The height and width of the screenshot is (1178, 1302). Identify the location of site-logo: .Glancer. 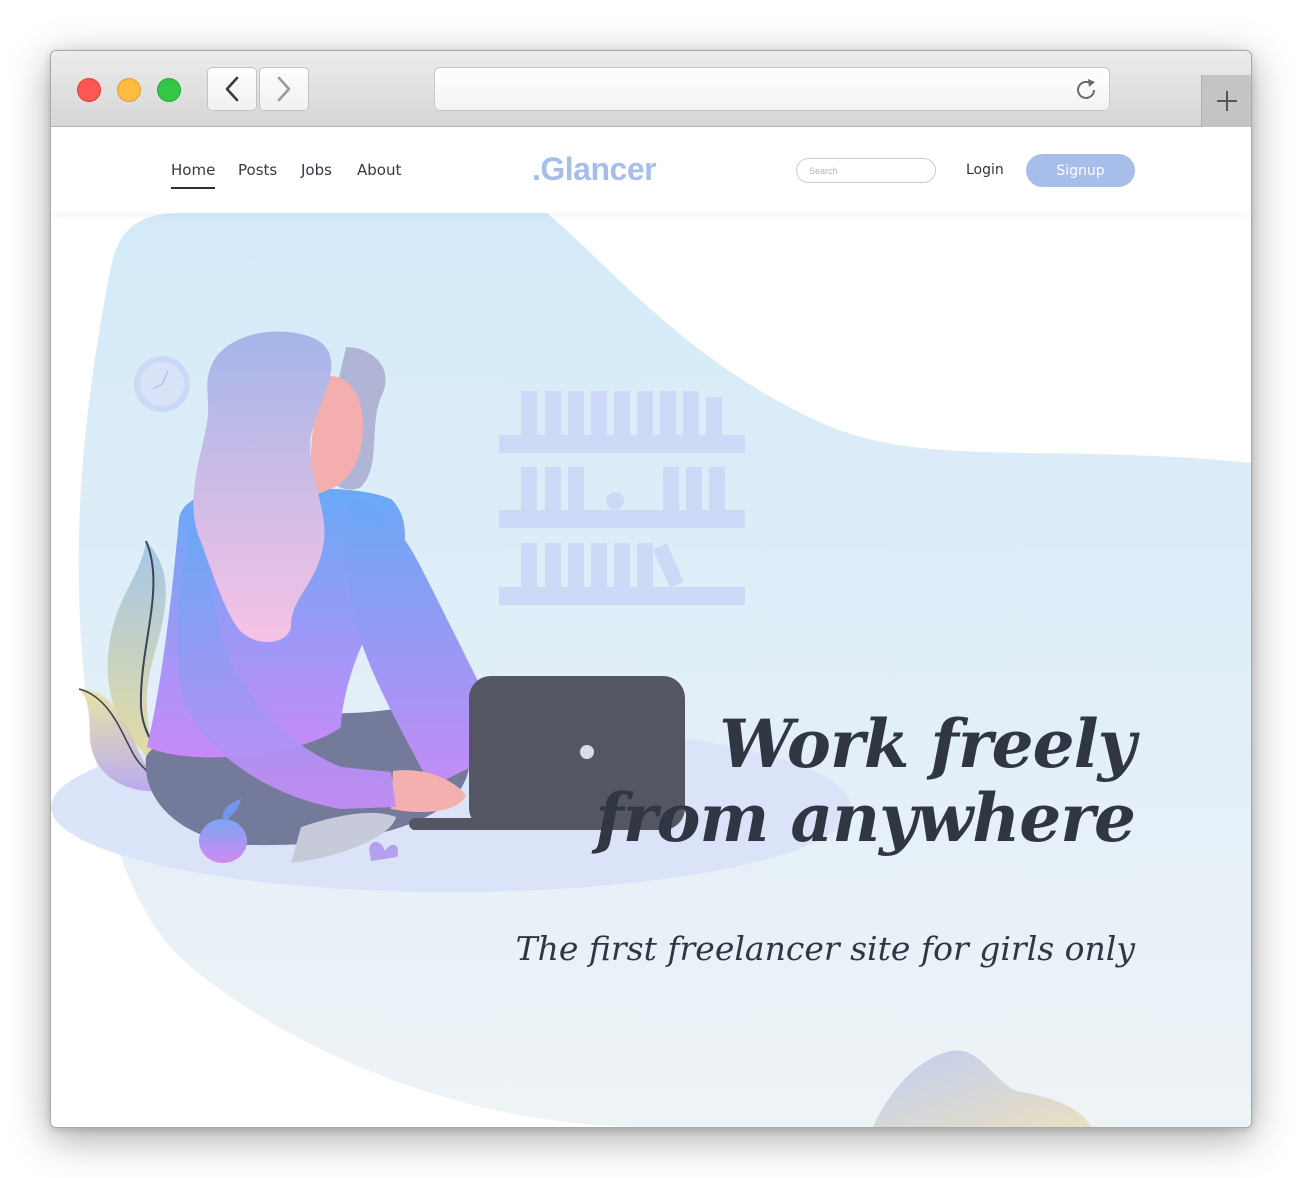
(594, 169).